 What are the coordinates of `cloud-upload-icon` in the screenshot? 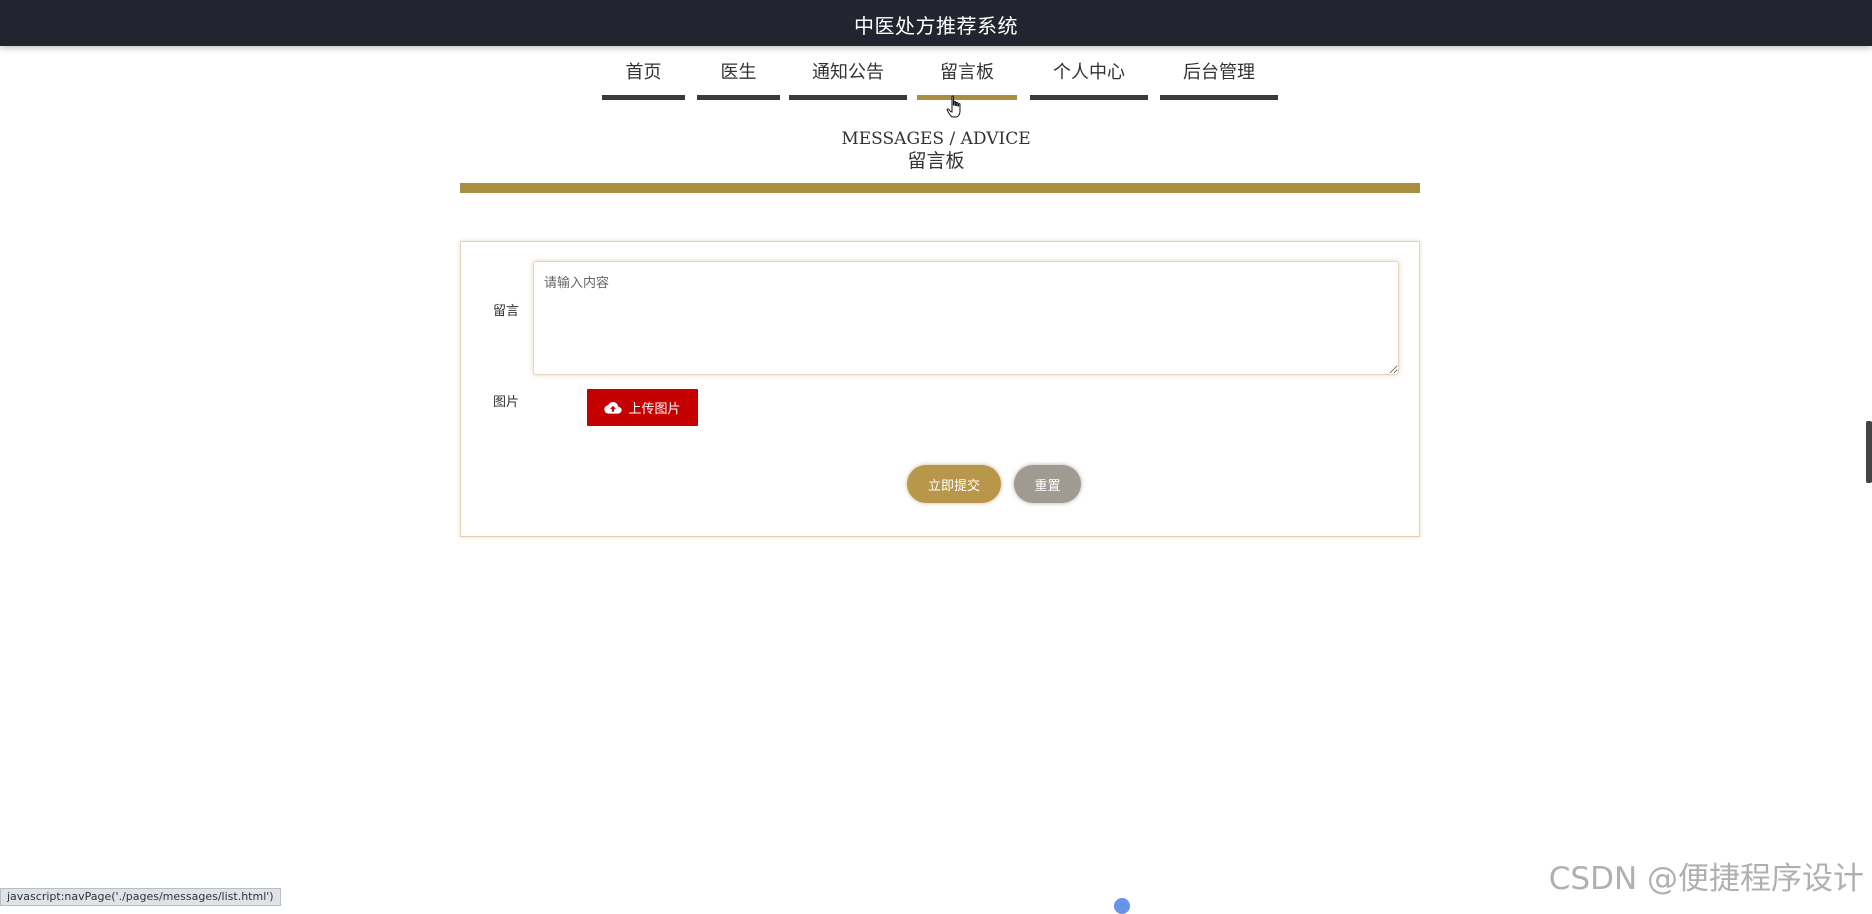 It's located at (613, 408).